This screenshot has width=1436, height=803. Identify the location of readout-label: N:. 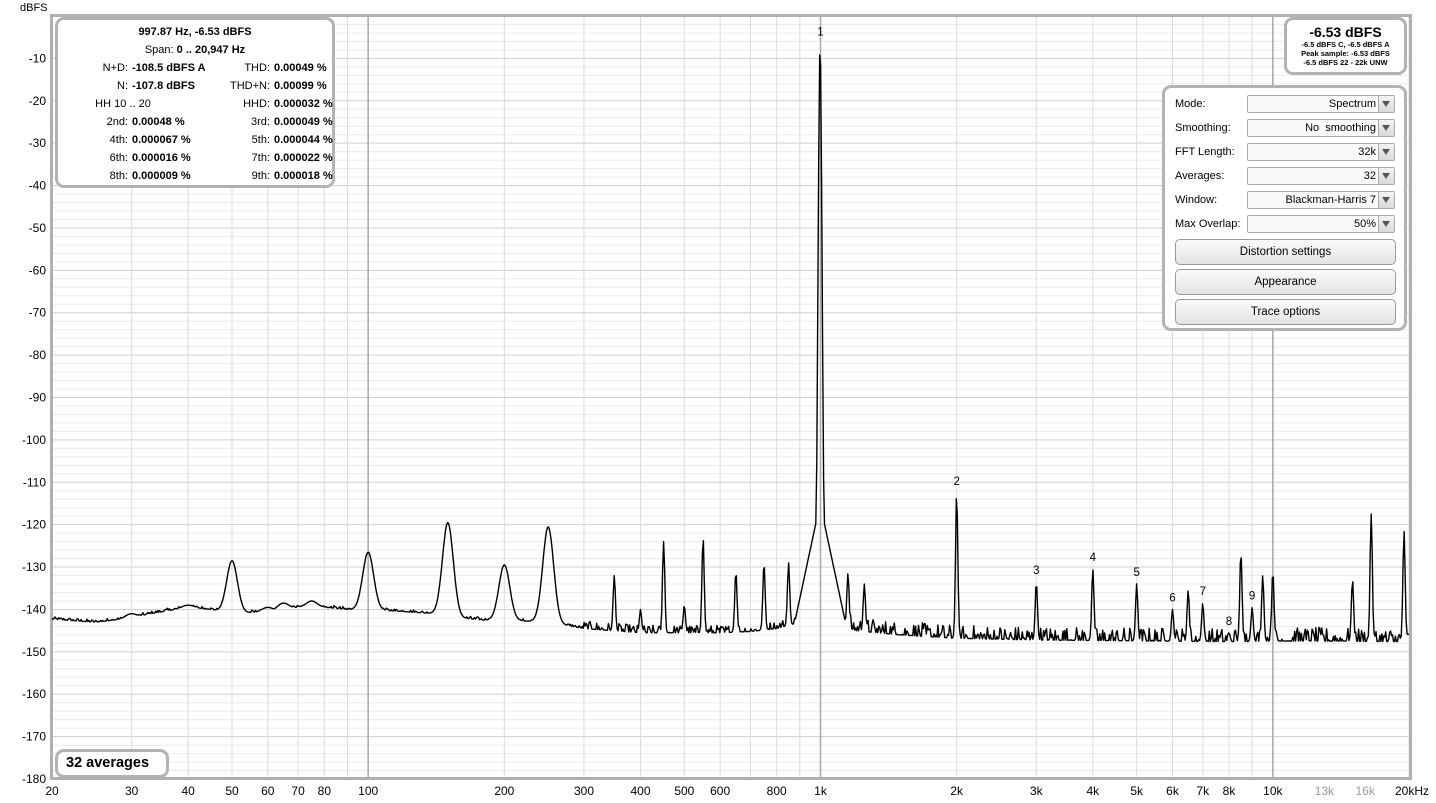
(122, 86).